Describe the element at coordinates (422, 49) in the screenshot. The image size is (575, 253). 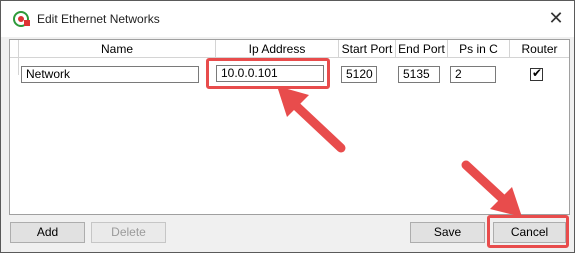
I see `column-header-end-port: End Port` at that location.